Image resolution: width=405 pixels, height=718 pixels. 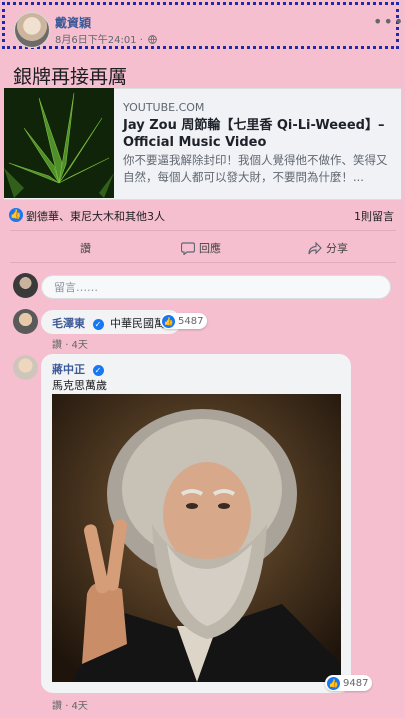 I want to click on like-label: 讚, so click(x=85, y=248).